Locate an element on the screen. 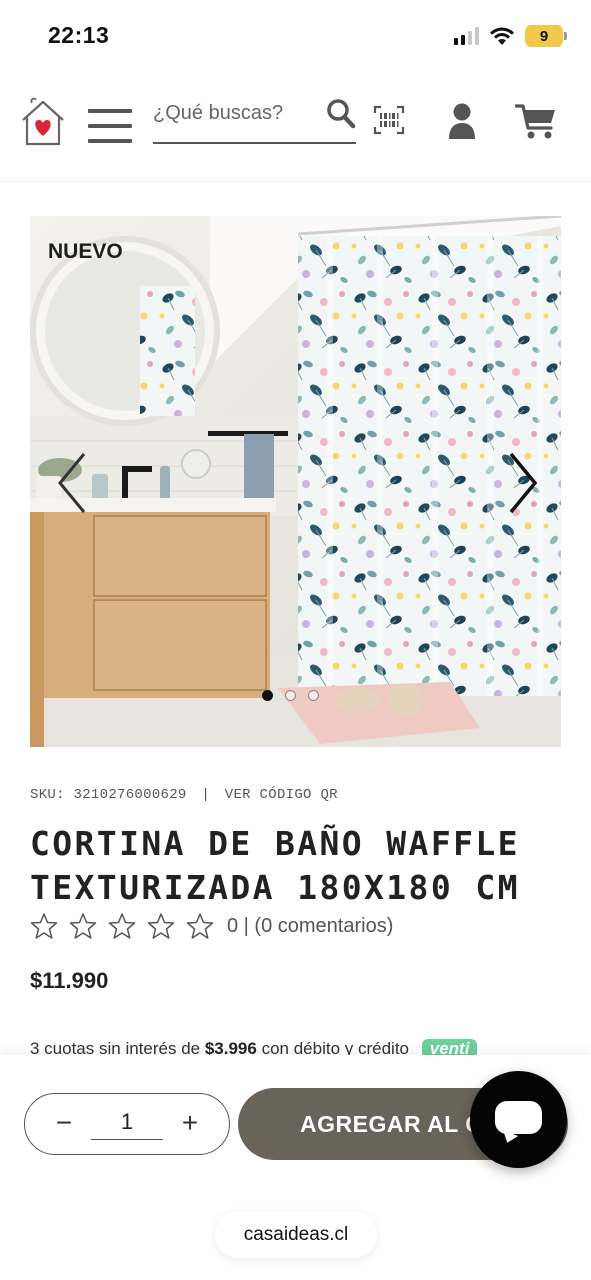 This screenshot has width=591, height=1280. carousel-pagination is located at coordinates (290, 695).